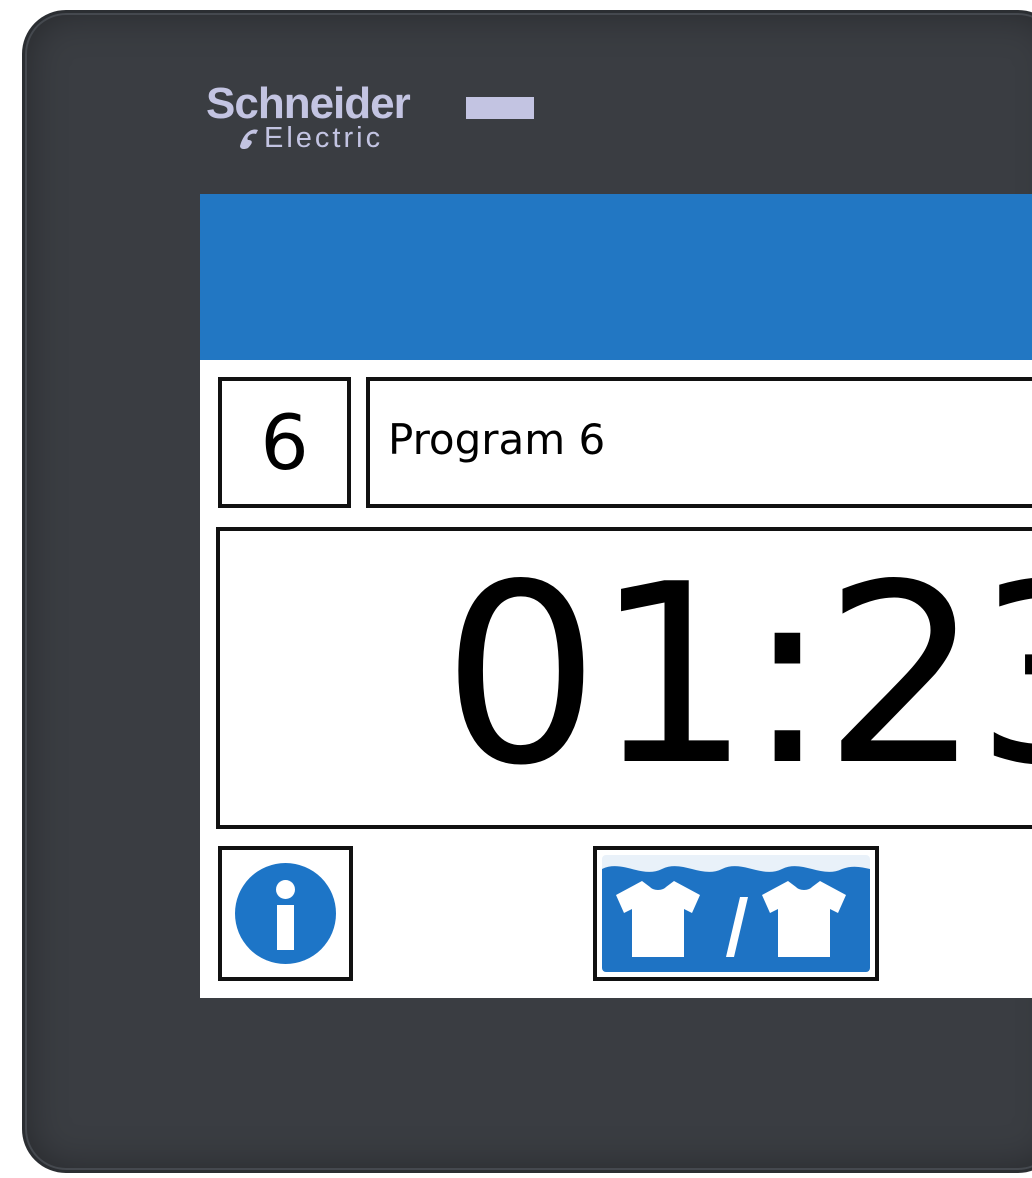 The image size is (1032, 1178). Describe the element at coordinates (324, 138) in the screenshot. I see `brand-subtitle: Electric` at that location.